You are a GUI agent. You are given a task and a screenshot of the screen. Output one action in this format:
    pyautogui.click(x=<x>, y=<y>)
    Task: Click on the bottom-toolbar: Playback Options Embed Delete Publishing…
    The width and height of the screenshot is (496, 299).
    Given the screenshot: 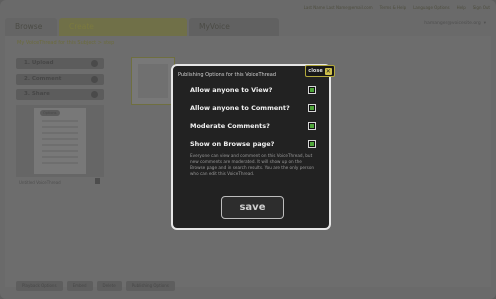 What is the action you would take?
    pyautogui.click(x=95, y=286)
    